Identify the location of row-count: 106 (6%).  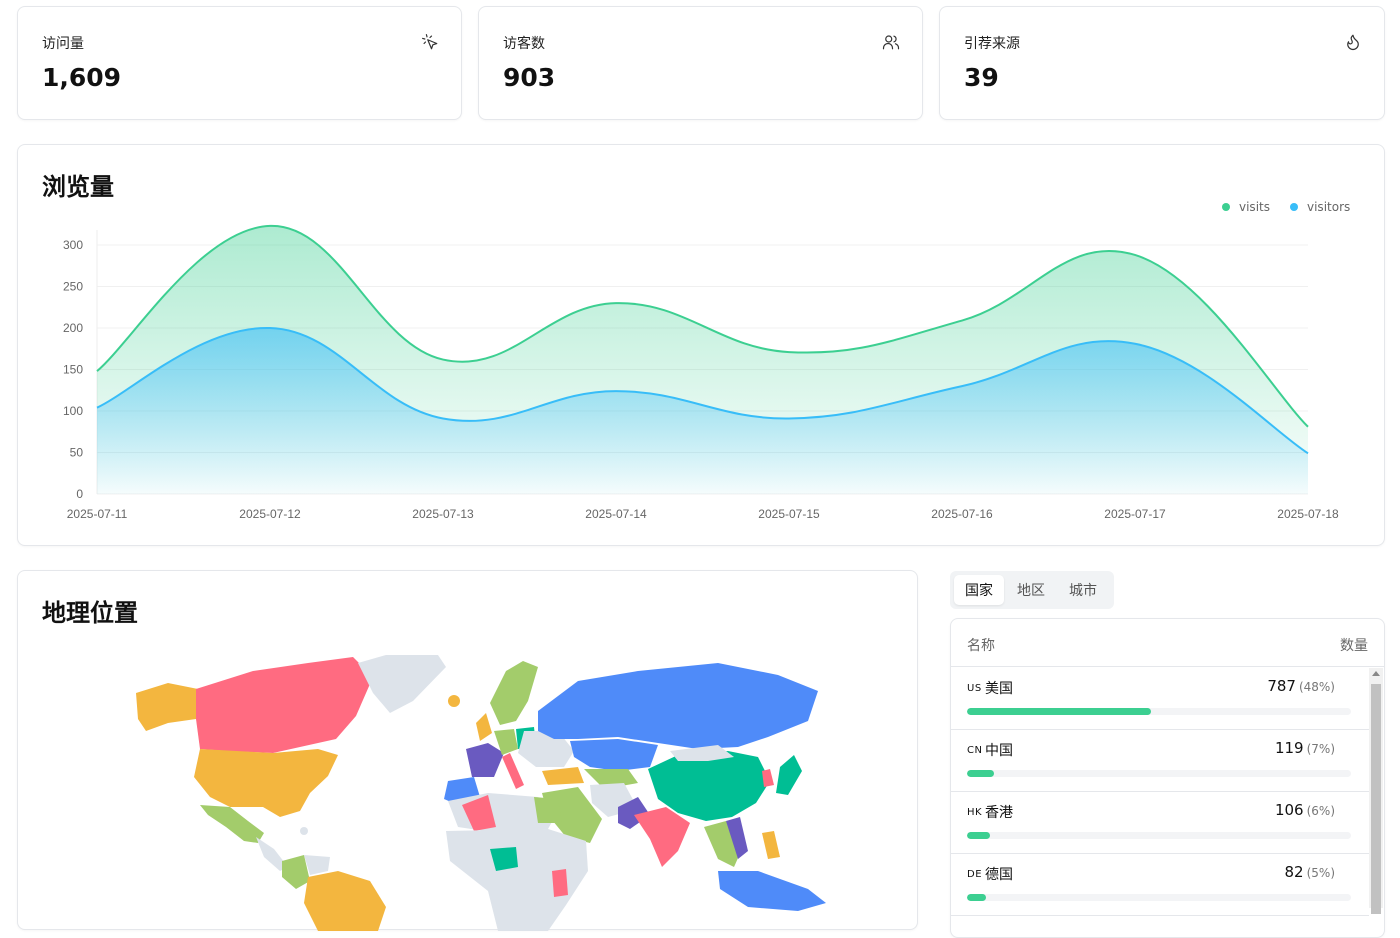
(1305, 810).